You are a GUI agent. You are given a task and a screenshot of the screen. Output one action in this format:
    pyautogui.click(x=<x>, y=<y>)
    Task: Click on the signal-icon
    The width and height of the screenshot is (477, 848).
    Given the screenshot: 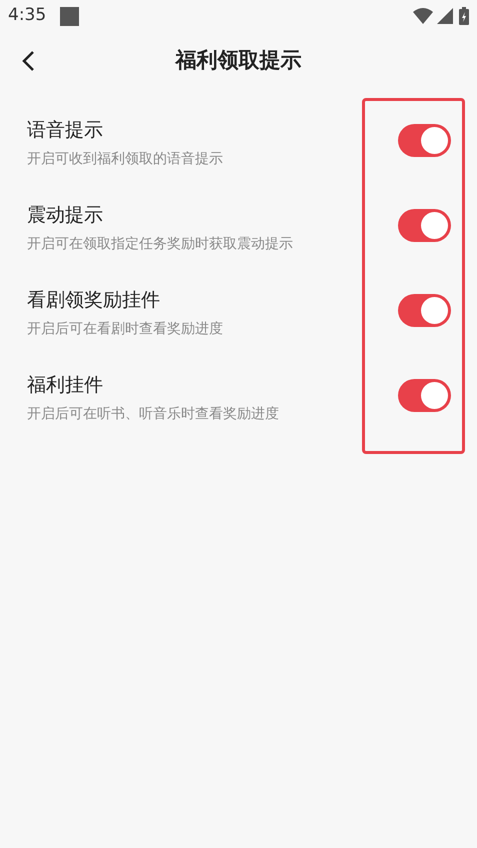 What is the action you would take?
    pyautogui.click(x=445, y=16)
    